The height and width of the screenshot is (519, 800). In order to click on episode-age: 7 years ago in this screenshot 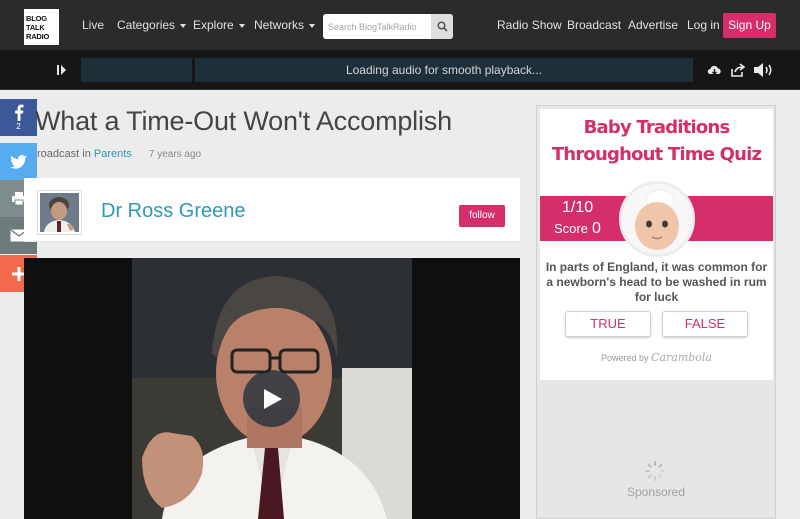, I will do `click(175, 154)`.